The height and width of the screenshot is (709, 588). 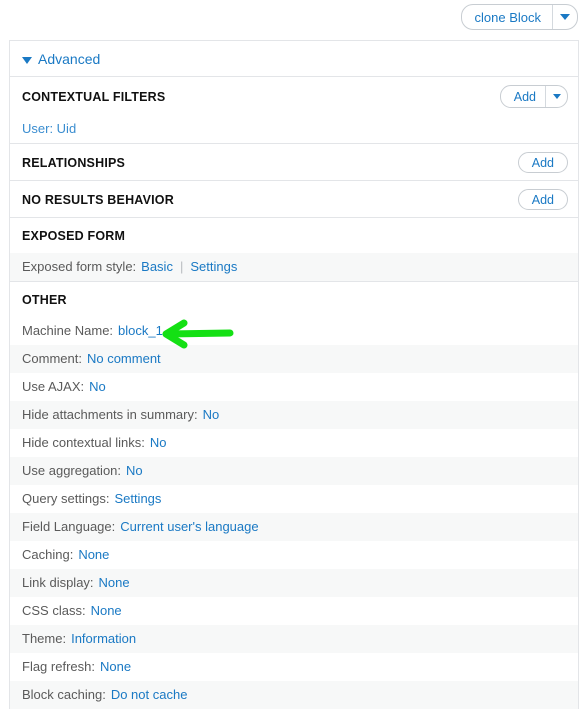 What do you see at coordinates (58, 582) in the screenshot?
I see `setting-label: Link display:` at bounding box center [58, 582].